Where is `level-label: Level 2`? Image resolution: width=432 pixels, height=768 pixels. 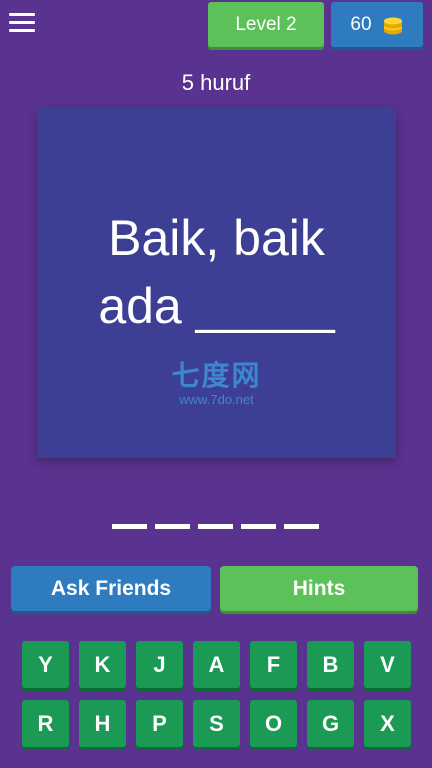 level-label: Level 2 is located at coordinates (266, 24).